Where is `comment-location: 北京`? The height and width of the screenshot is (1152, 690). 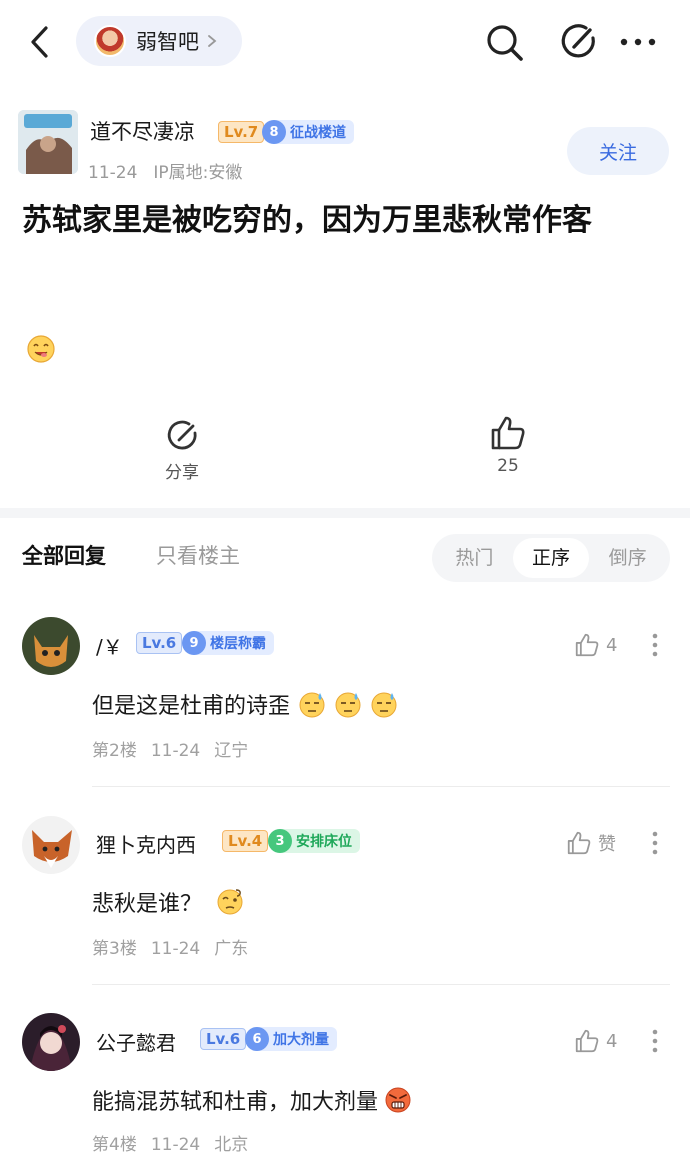
comment-location: 北京 is located at coordinates (231, 1143).